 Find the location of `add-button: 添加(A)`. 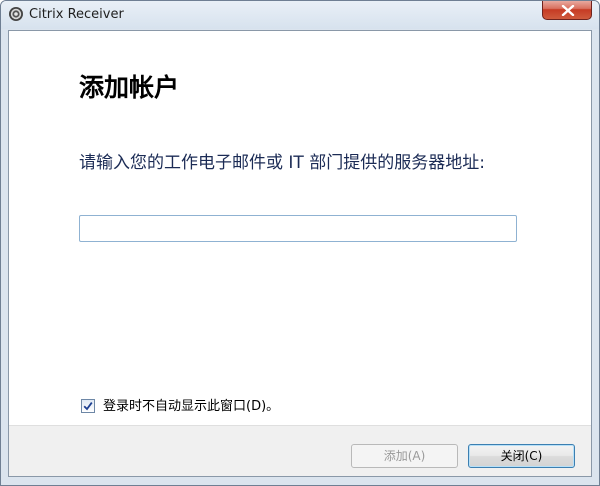

add-button: 添加(A) is located at coordinates (404, 456).